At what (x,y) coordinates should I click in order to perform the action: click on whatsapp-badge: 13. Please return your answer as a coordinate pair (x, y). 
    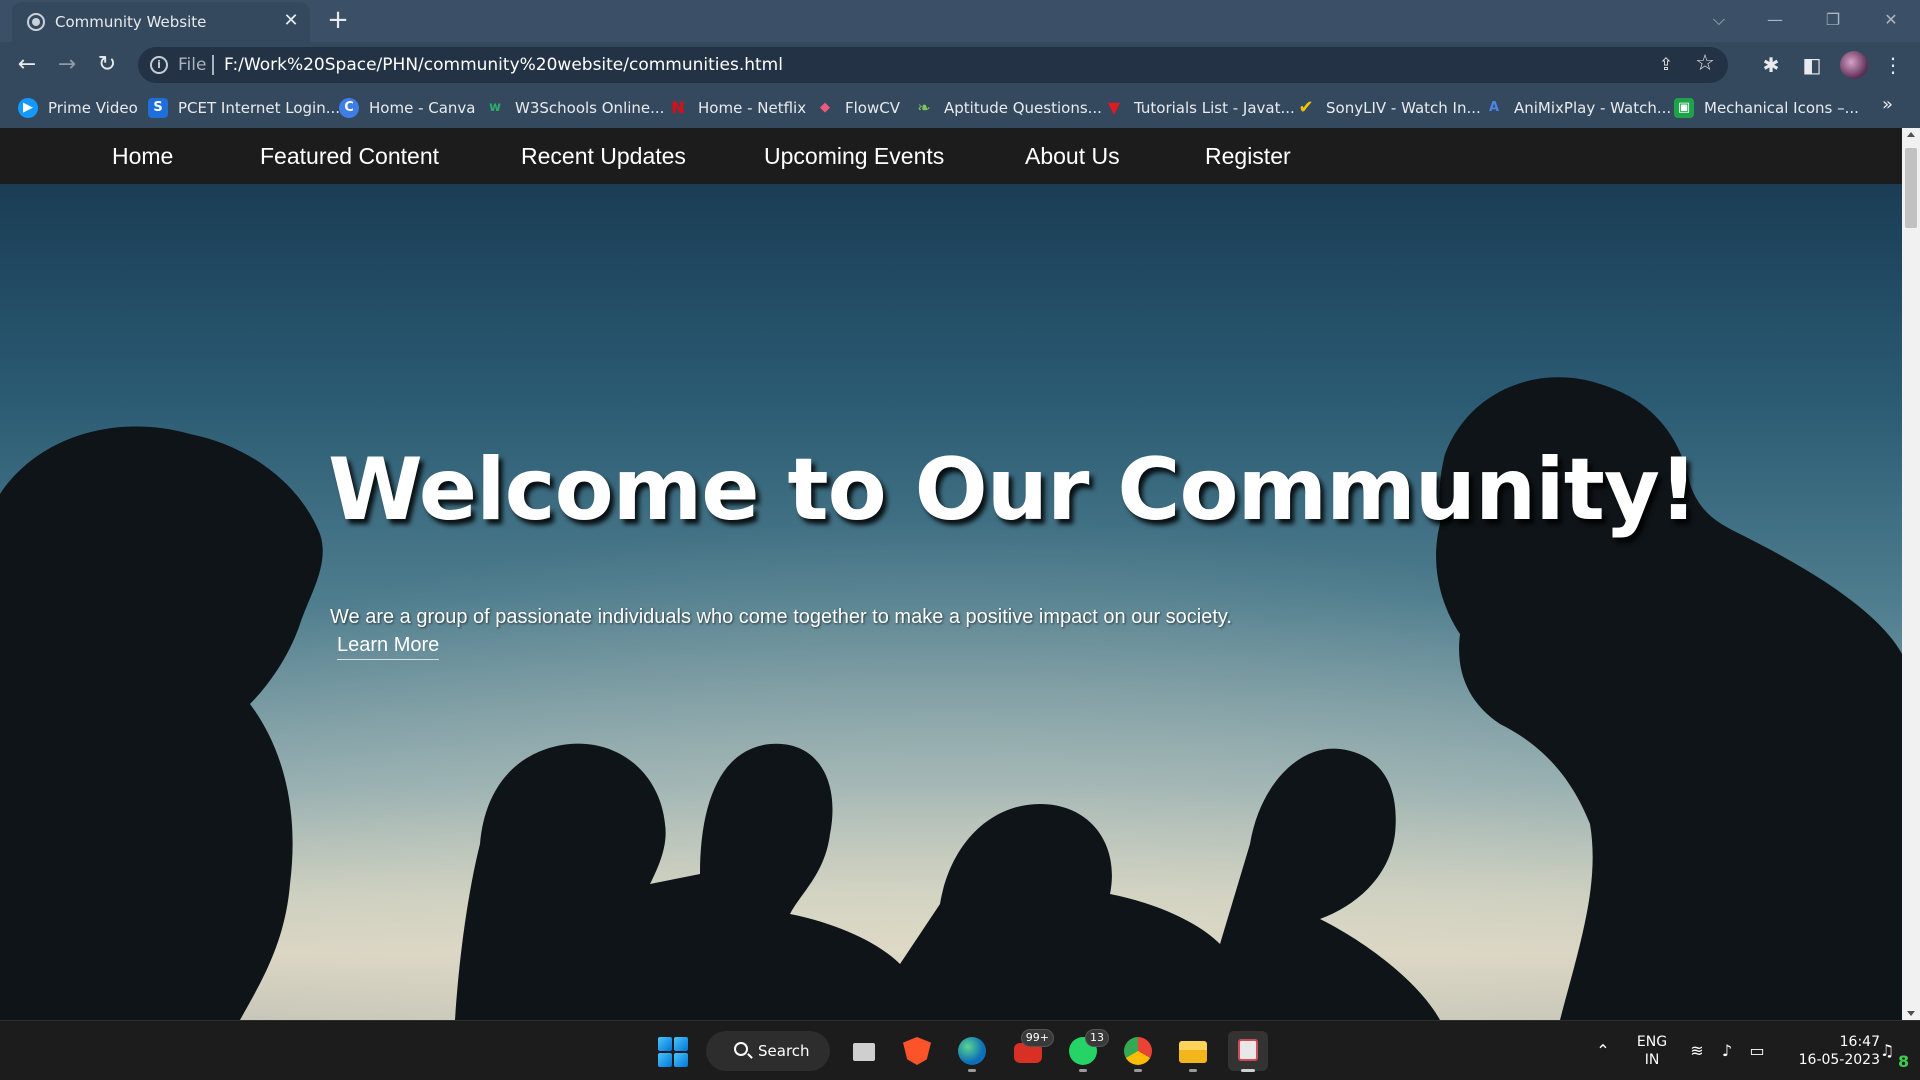
    Looking at the image, I should click on (1097, 1038).